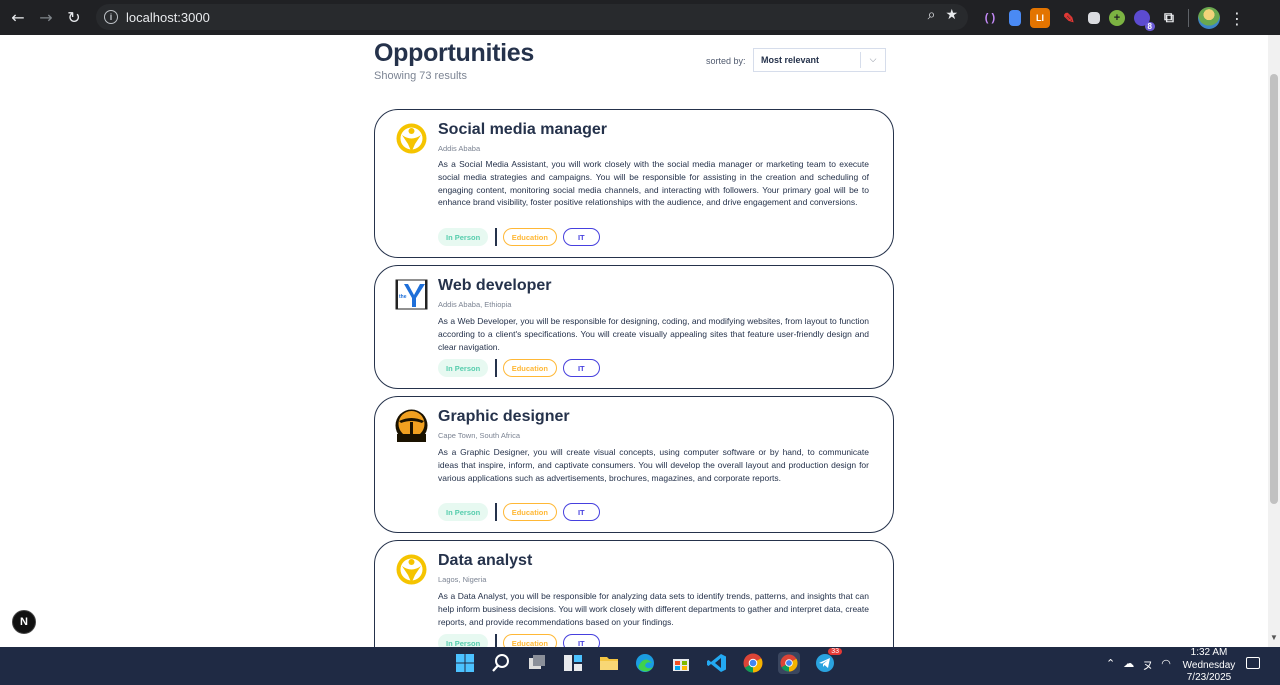  I want to click on notification-icon, so click(1253, 663).